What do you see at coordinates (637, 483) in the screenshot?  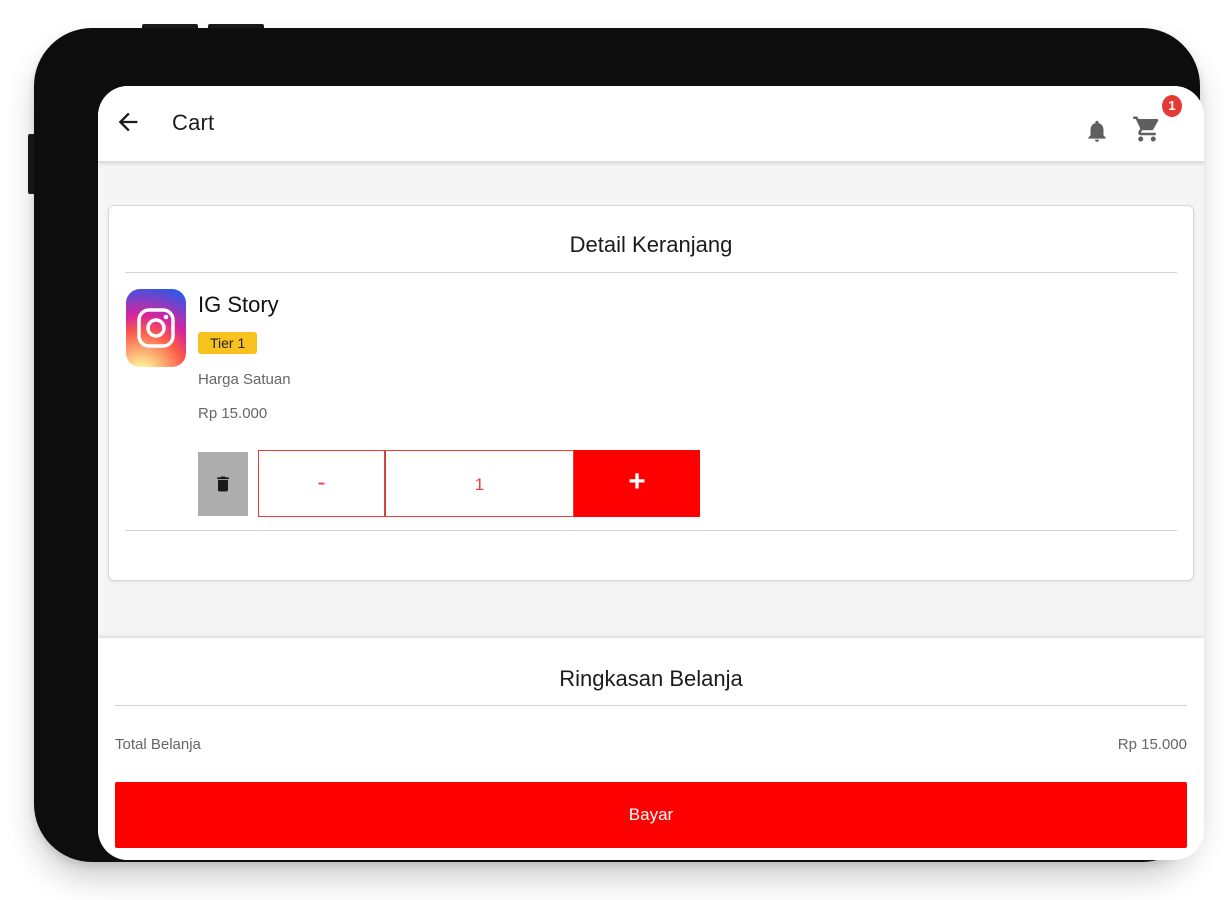 I see `quantity-increment-button: +` at bounding box center [637, 483].